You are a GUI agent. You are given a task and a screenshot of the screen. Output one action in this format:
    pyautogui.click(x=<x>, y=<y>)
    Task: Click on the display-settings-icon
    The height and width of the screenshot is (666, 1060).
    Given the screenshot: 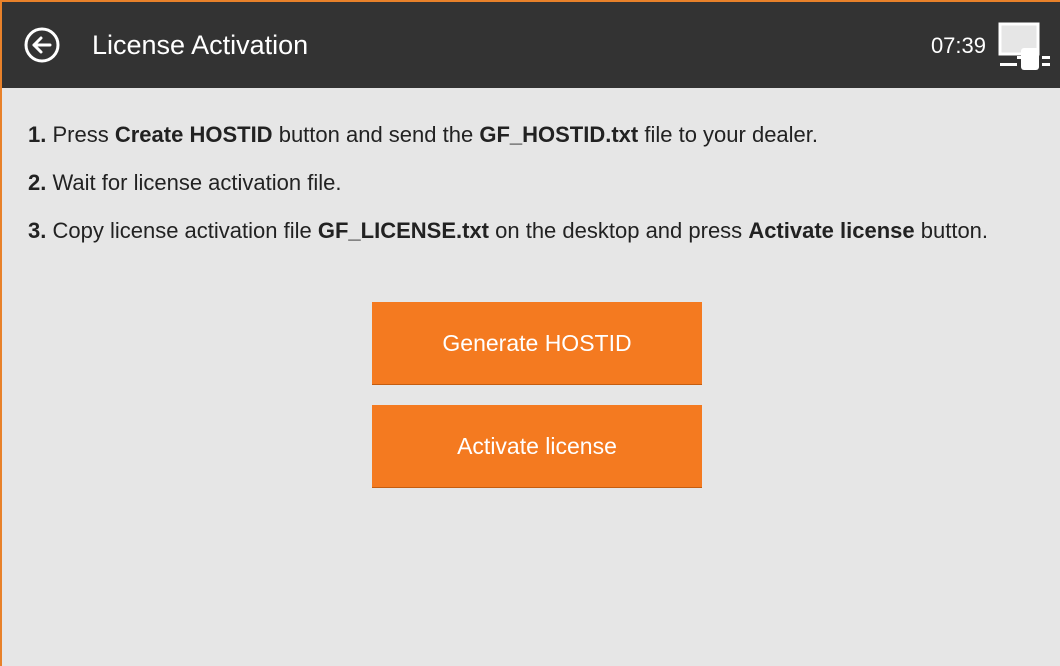 What is the action you would take?
    pyautogui.click(x=1025, y=47)
    